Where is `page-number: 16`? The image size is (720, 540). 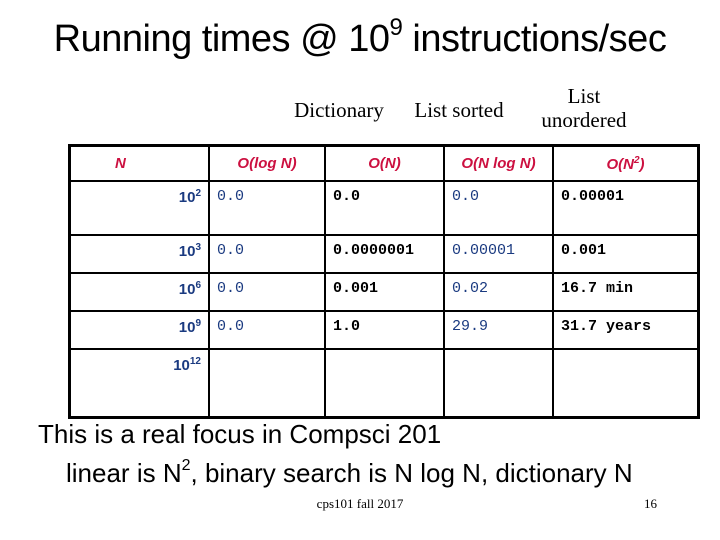
page-number: 16 is located at coordinates (650, 503).